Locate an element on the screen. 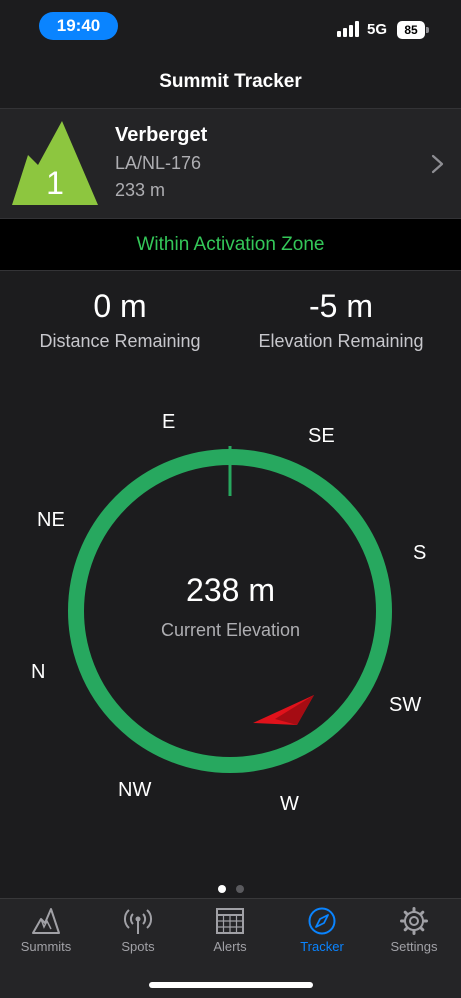 The width and height of the screenshot is (461, 998). activation-zone-banner: Within Activation Zone is located at coordinates (230, 245).